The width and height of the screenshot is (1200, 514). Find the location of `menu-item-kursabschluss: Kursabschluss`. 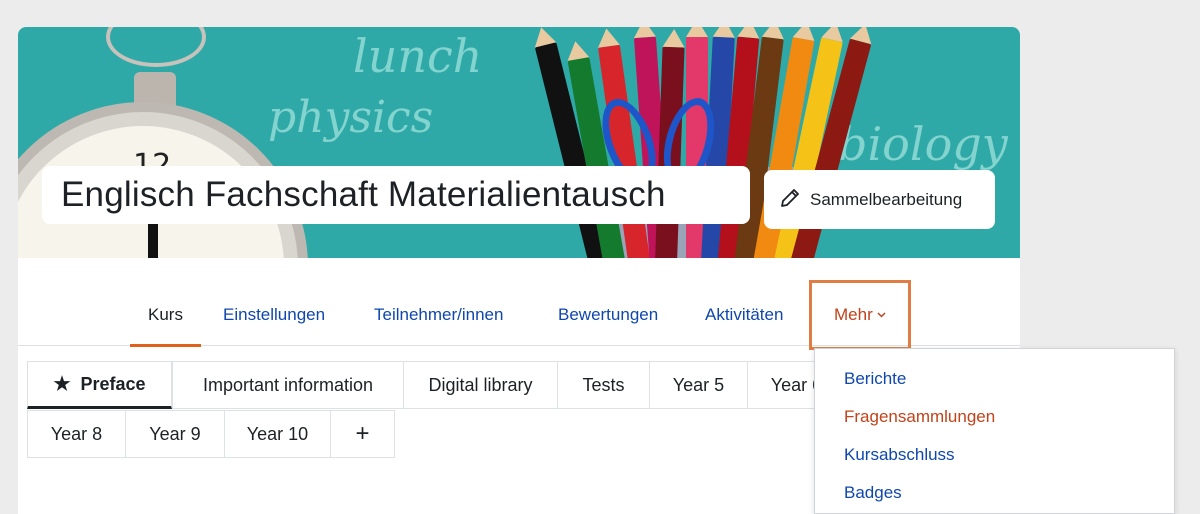

menu-item-kursabschluss: Kursabschluss is located at coordinates (899, 455).